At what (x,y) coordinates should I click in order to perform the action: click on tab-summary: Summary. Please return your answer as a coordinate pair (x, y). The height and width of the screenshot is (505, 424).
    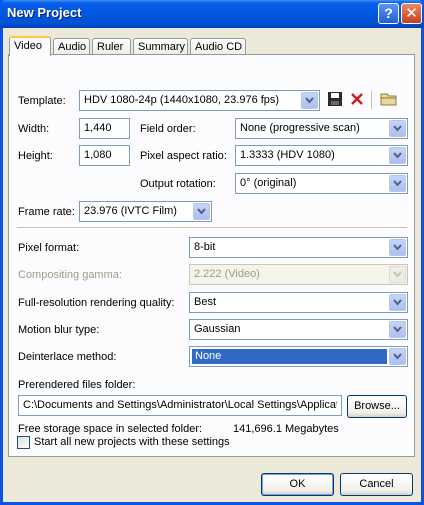
    Looking at the image, I should click on (160, 46).